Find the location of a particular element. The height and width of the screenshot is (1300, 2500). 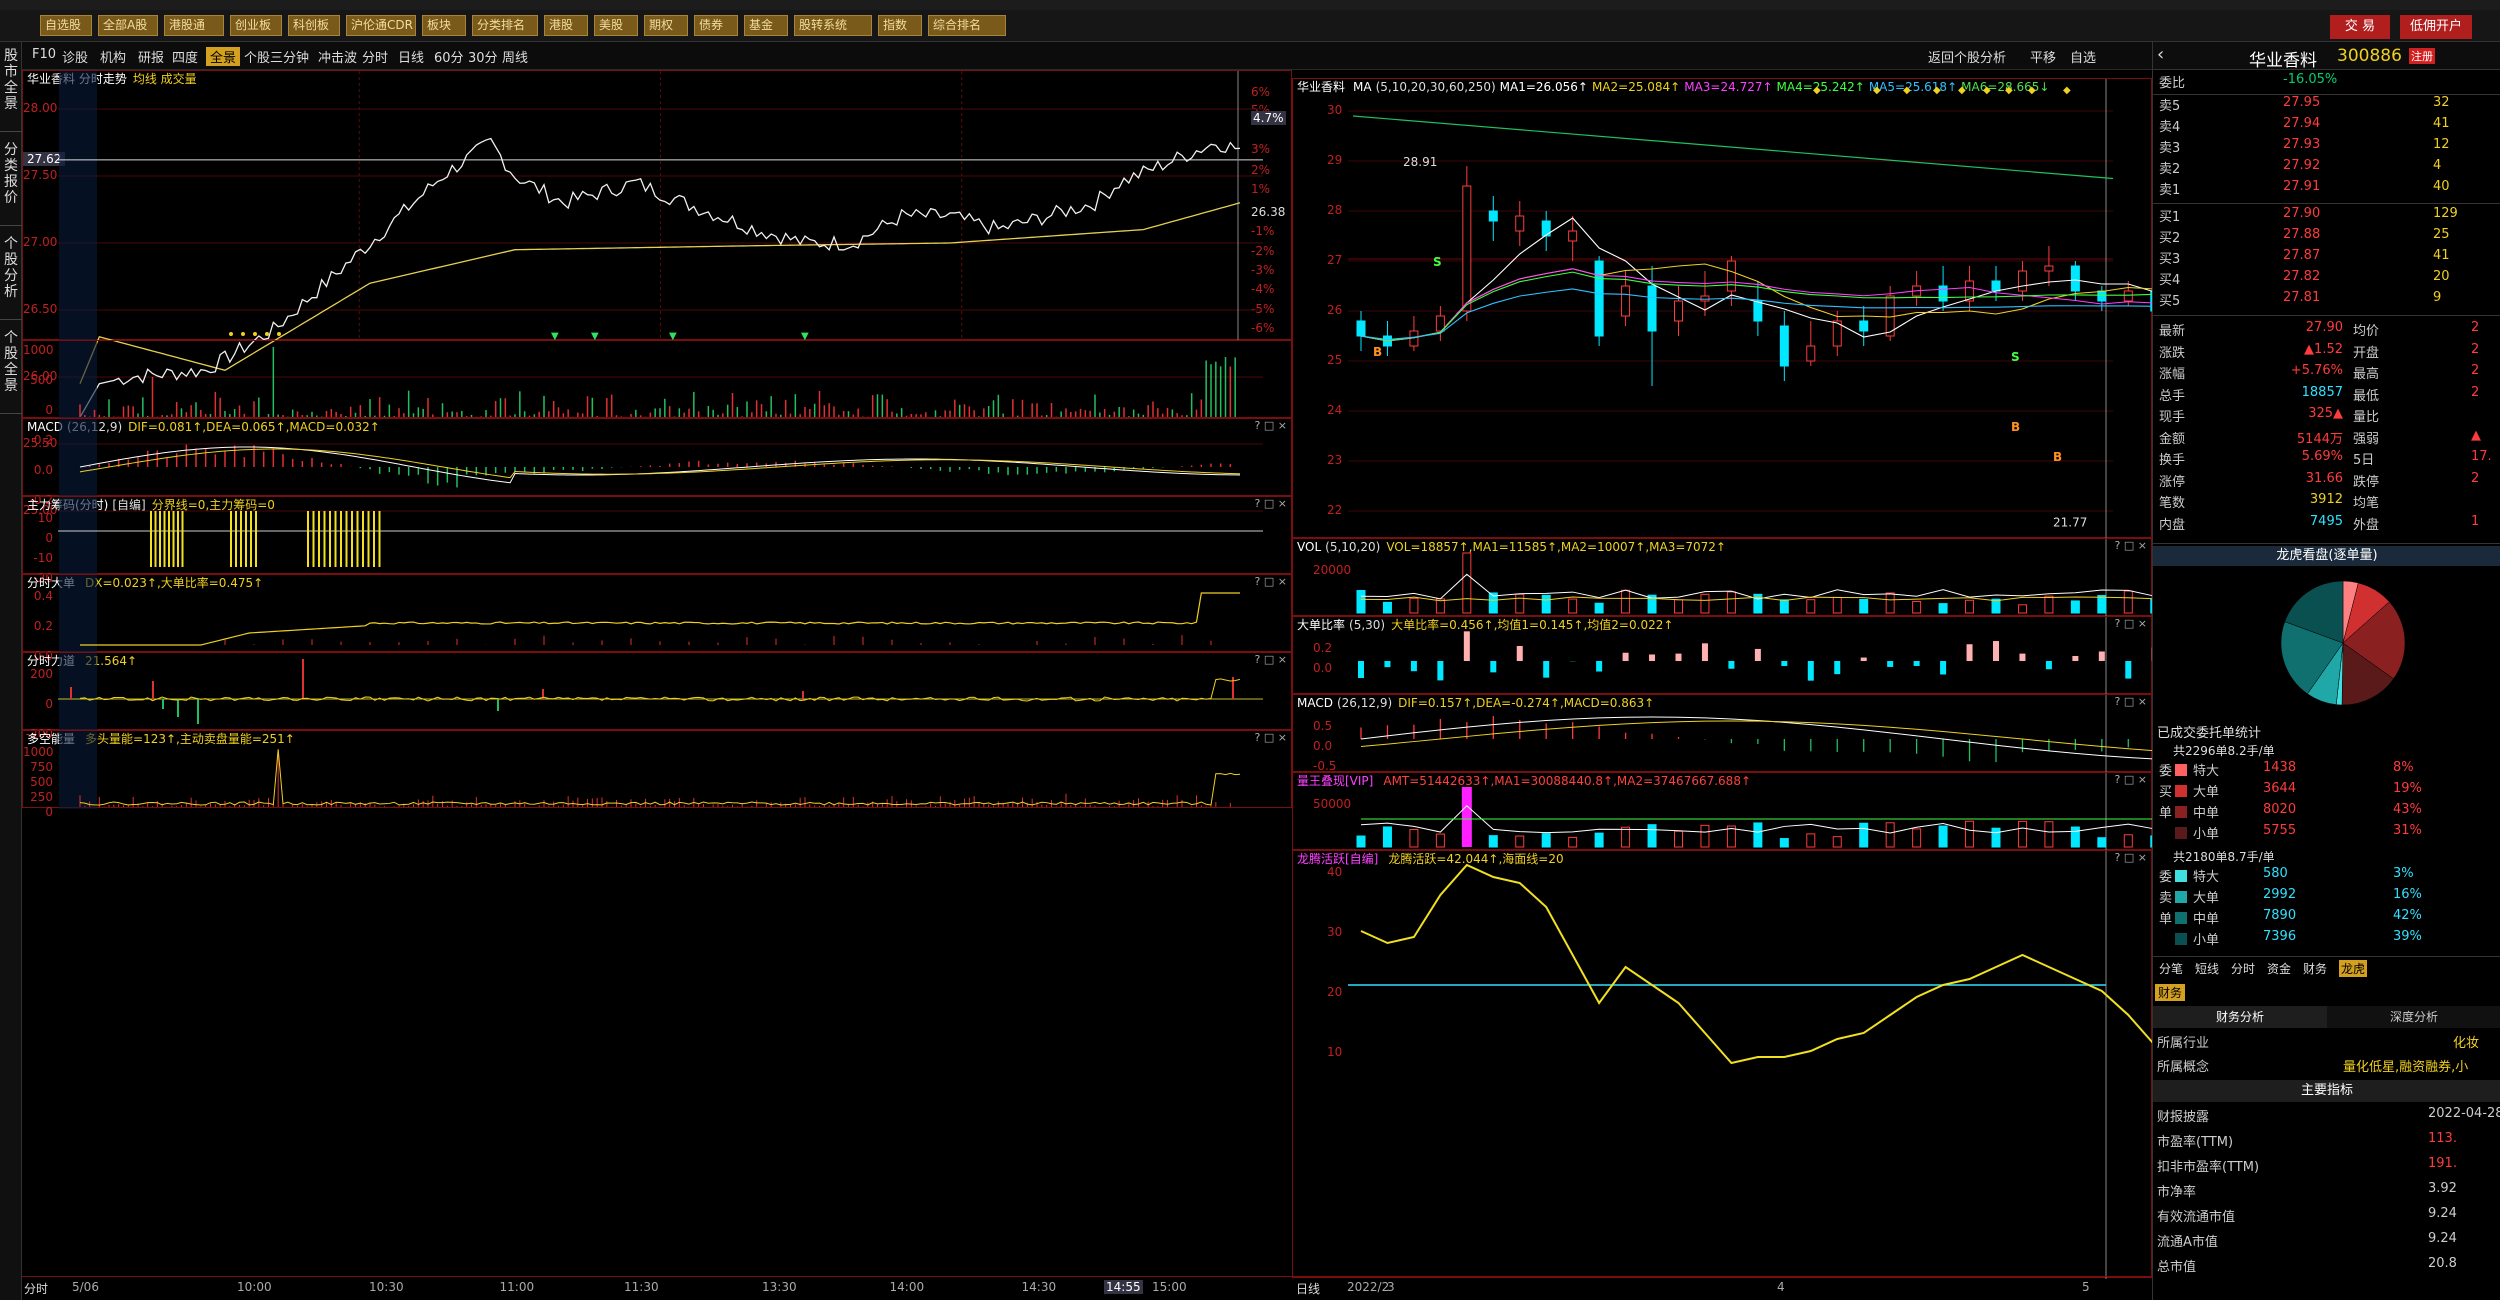

left-nav-tab-1: 分类报价 is located at coordinates (11, 181).